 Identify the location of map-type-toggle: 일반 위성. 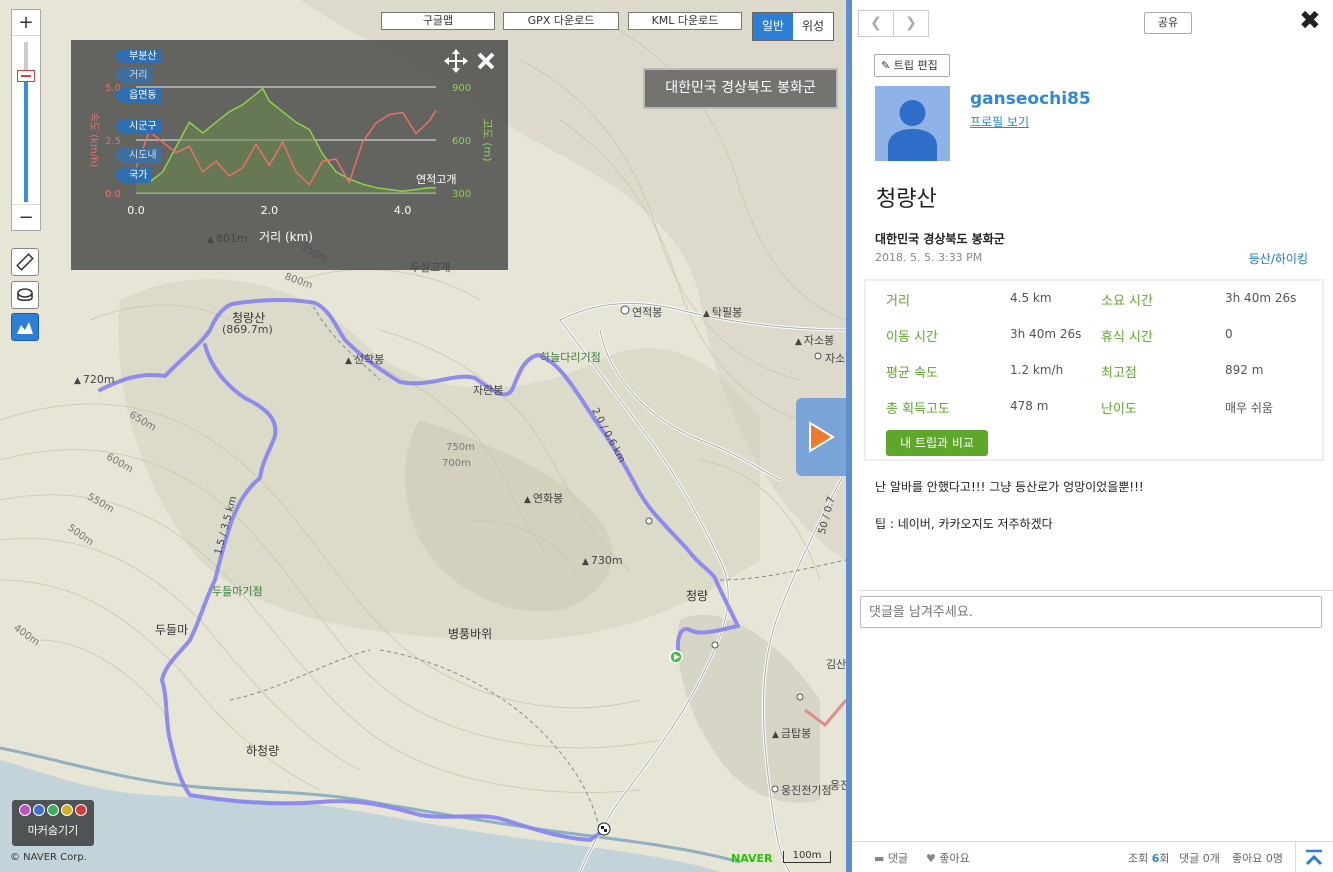
(793, 26).